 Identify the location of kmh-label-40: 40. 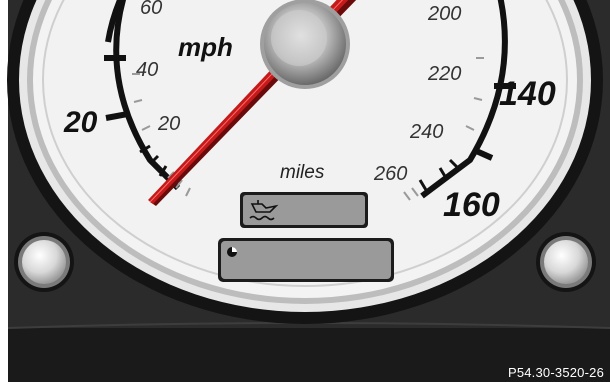
(147, 70).